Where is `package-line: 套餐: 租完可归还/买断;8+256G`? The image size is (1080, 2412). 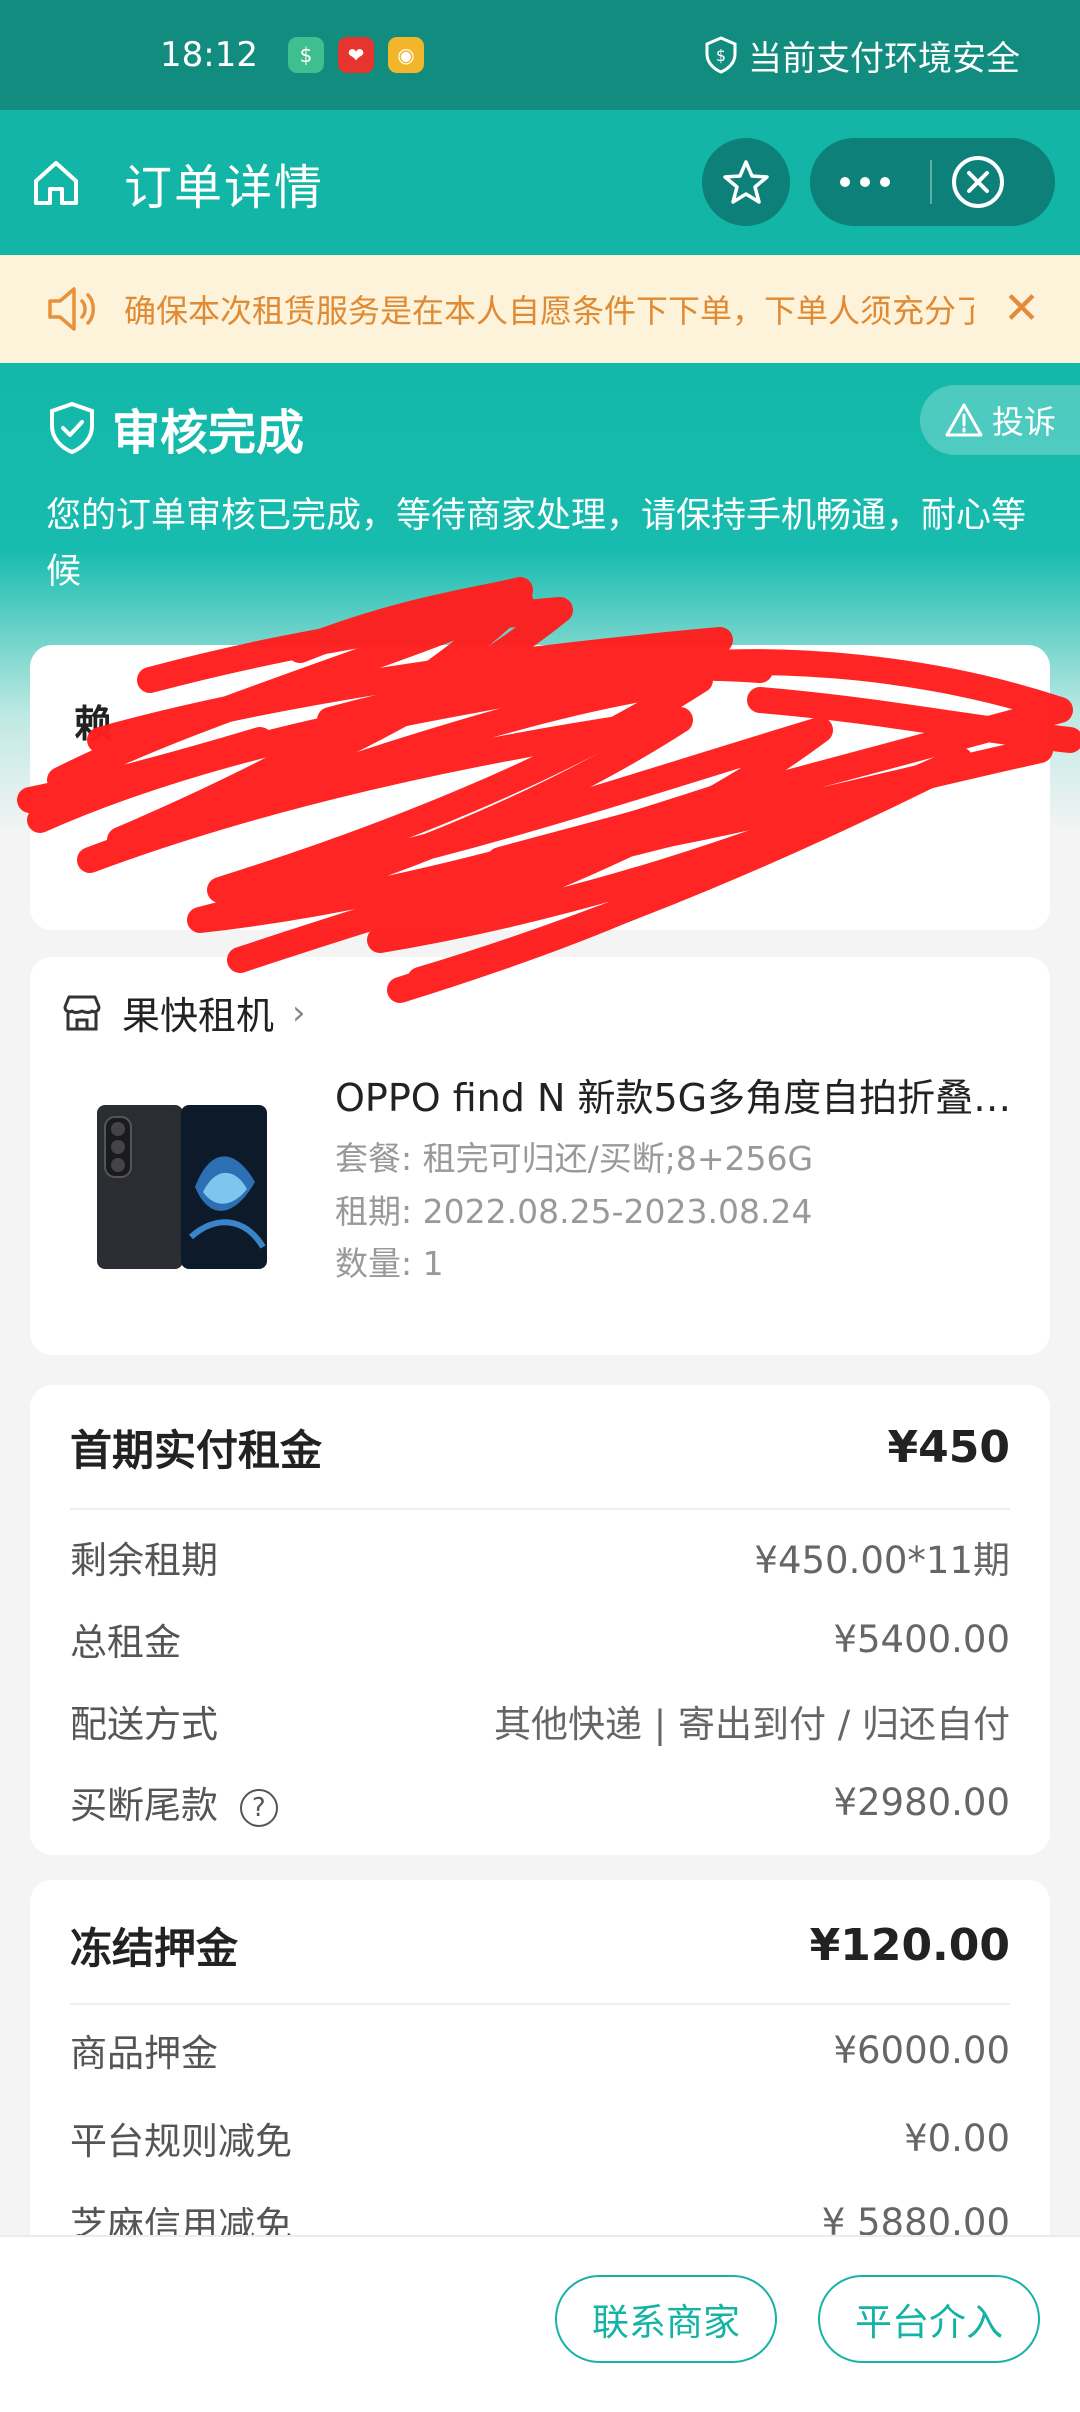
package-line: 套餐: 租完可归还/买断;8+256G is located at coordinates (574, 1156).